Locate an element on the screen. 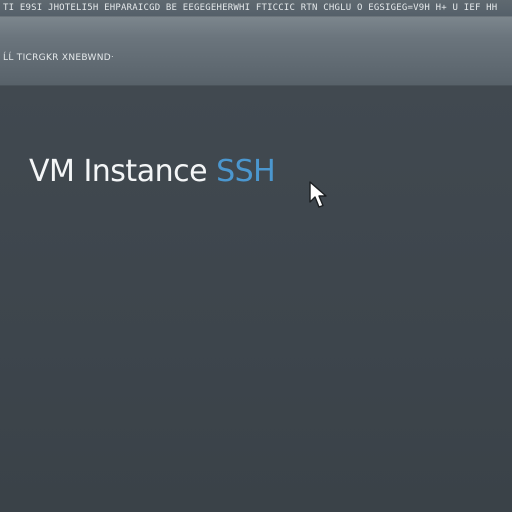 This screenshot has height=512, width=512. page-title-accent: SSH is located at coordinates (246, 171).